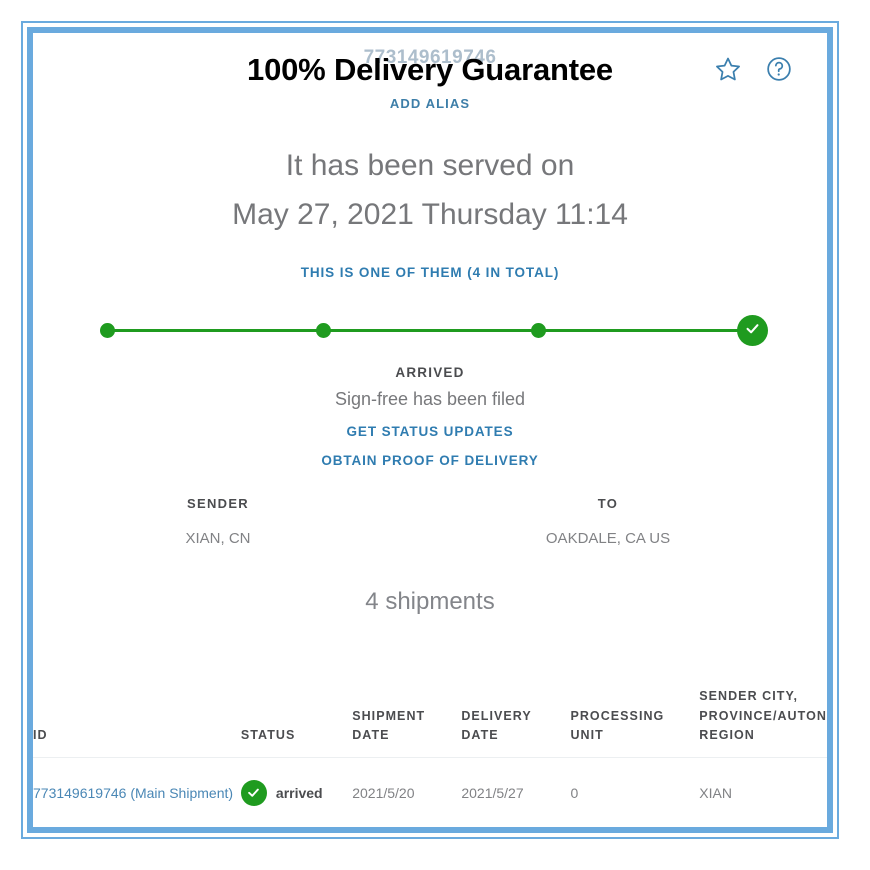 The image size is (870, 870). I want to click on column-header-shipment-date: SHIPMENT DATE, so click(407, 720).